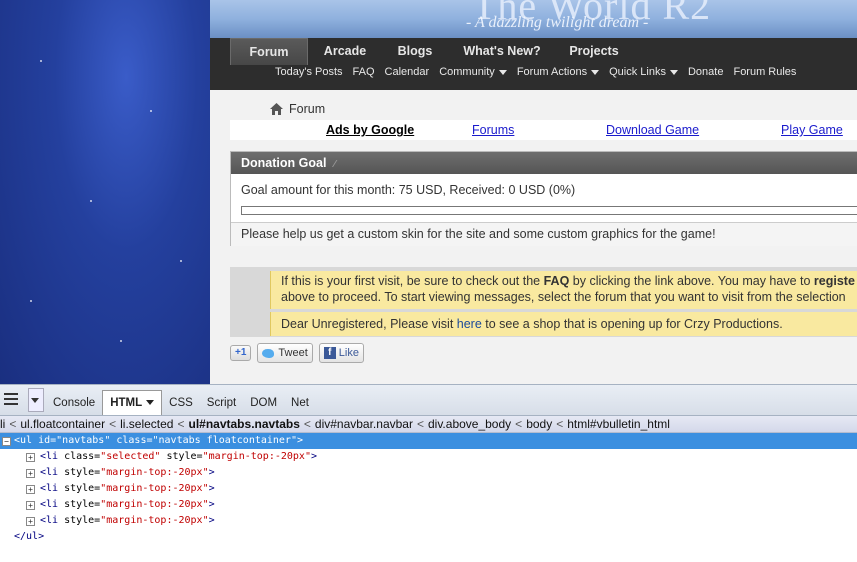 This screenshot has height=562, width=857. Describe the element at coordinates (557, 281) in the screenshot. I see `faq-link: FAQ` at that location.